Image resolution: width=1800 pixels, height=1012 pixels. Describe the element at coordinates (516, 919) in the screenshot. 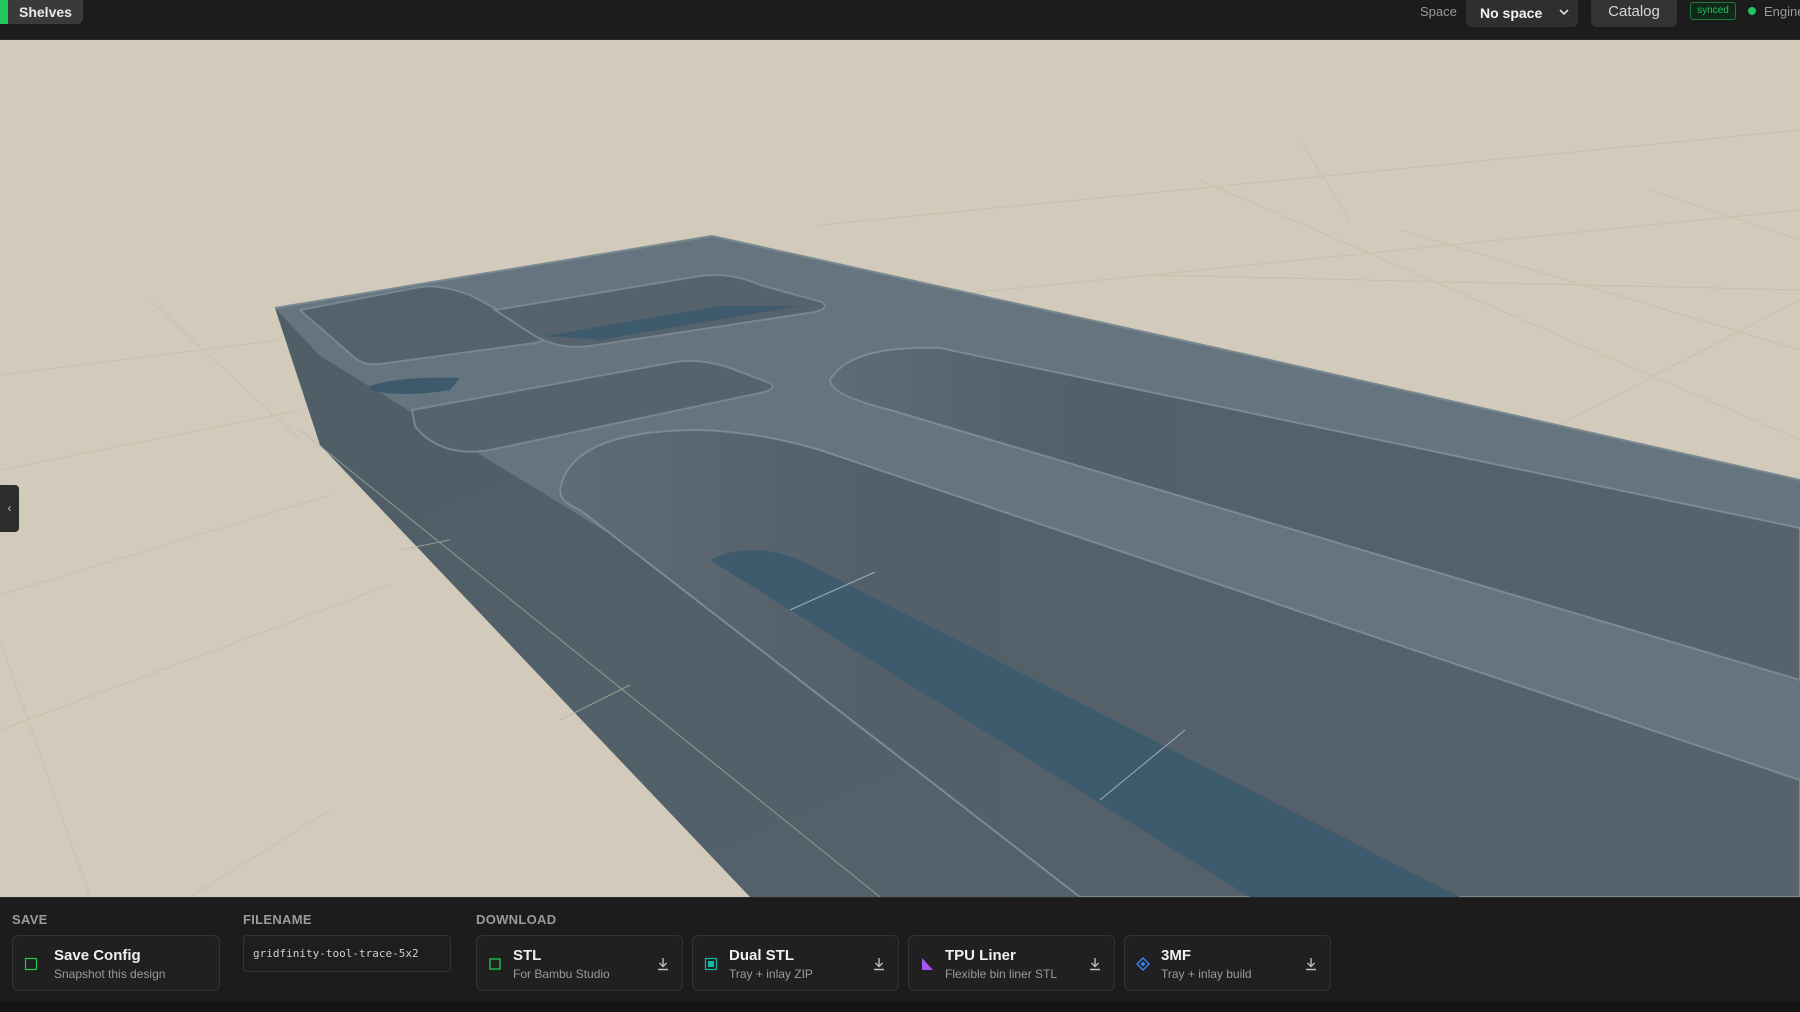

I see `download-section-label: DOWNLOAD` at that location.